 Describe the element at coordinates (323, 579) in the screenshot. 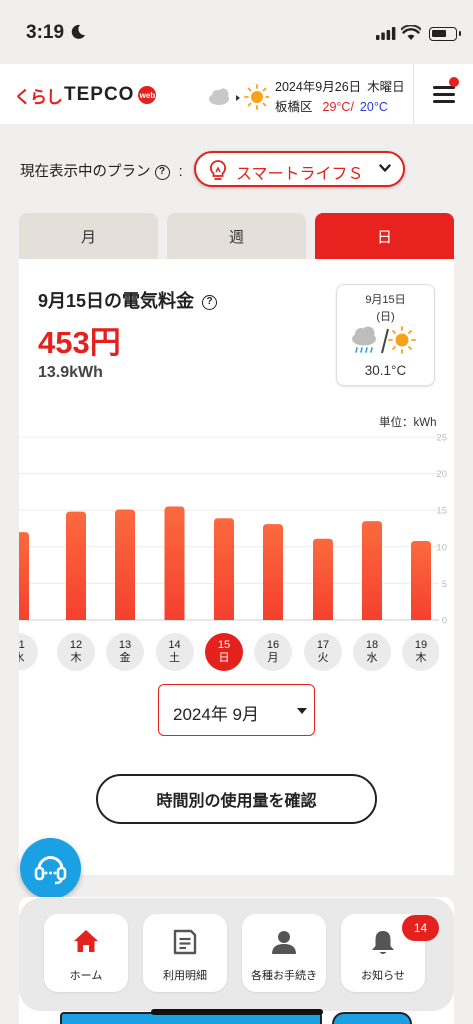

I see `bar-17-火` at that location.